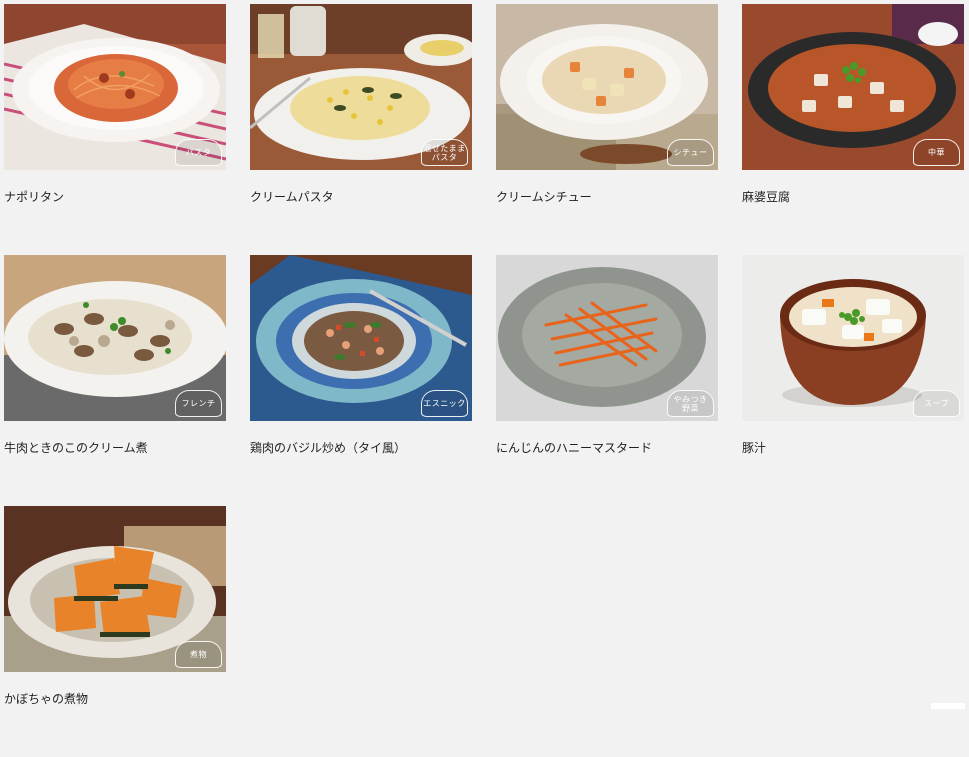 This screenshot has width=969, height=757. Describe the element at coordinates (690, 403) in the screenshot. I see `category-badge: やみつき 野菜` at that location.